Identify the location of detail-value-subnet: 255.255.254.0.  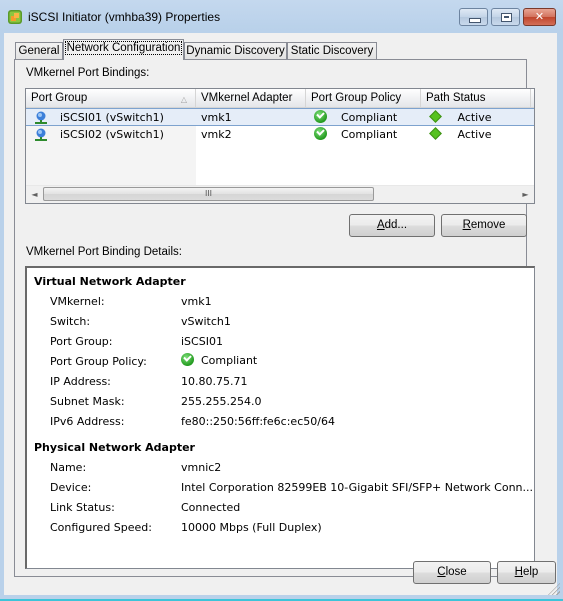
(221, 401).